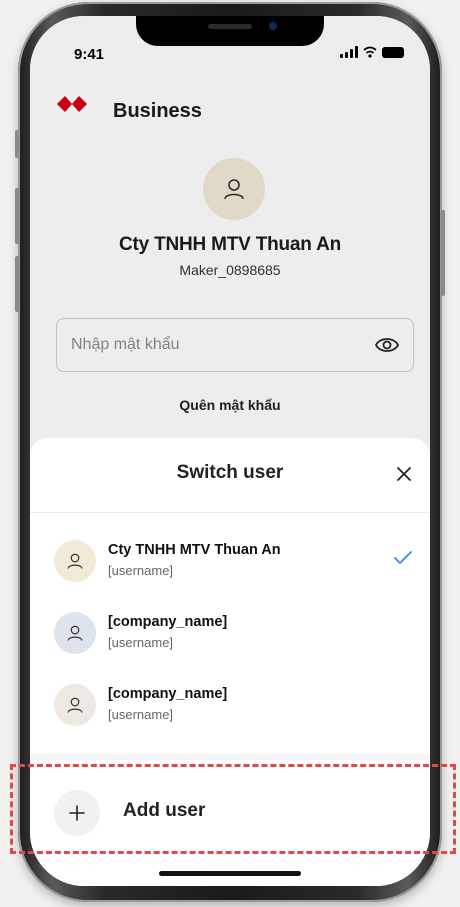 Image resolution: width=460 pixels, height=907 pixels. I want to click on add-user-button: Add user, so click(230, 816).